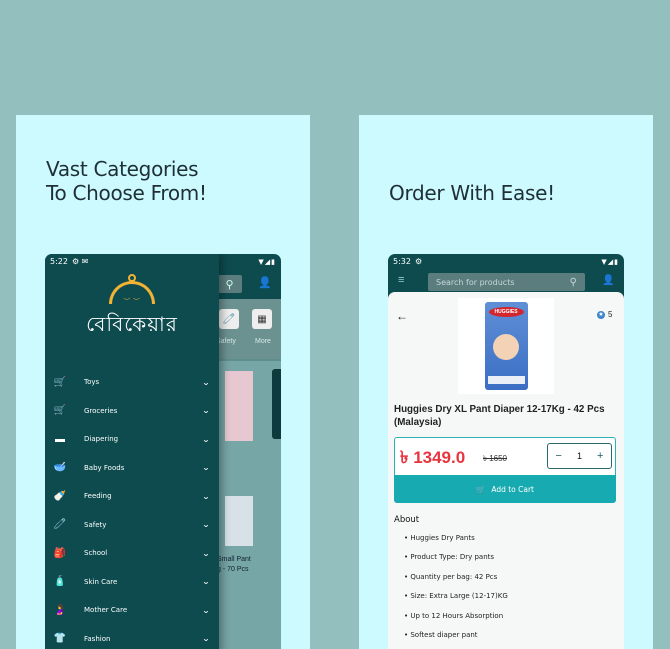 The image size is (670, 649). I want to click on about-list-item: • Softest diaper pant, so click(441, 635).